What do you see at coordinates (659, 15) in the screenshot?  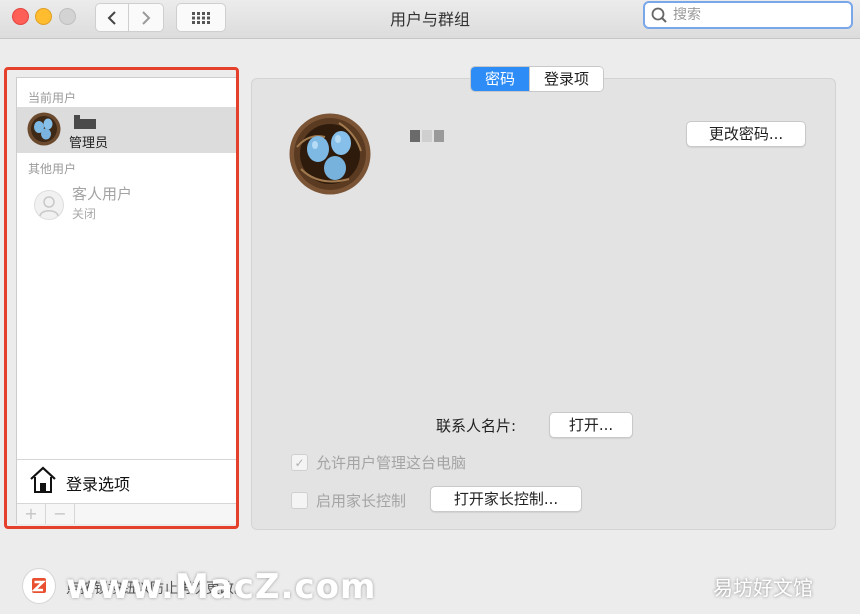 I see `search-icon` at bounding box center [659, 15].